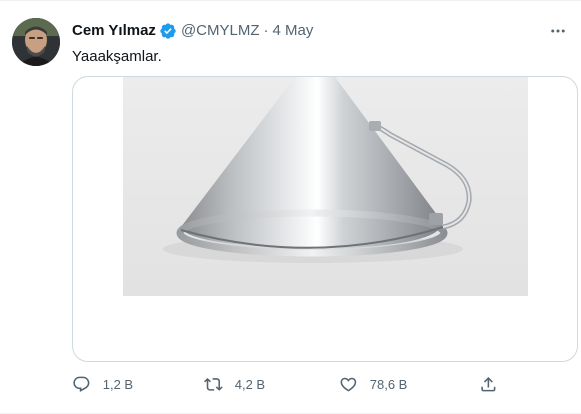  I want to click on reply-count: 1,2 B, so click(118, 384).